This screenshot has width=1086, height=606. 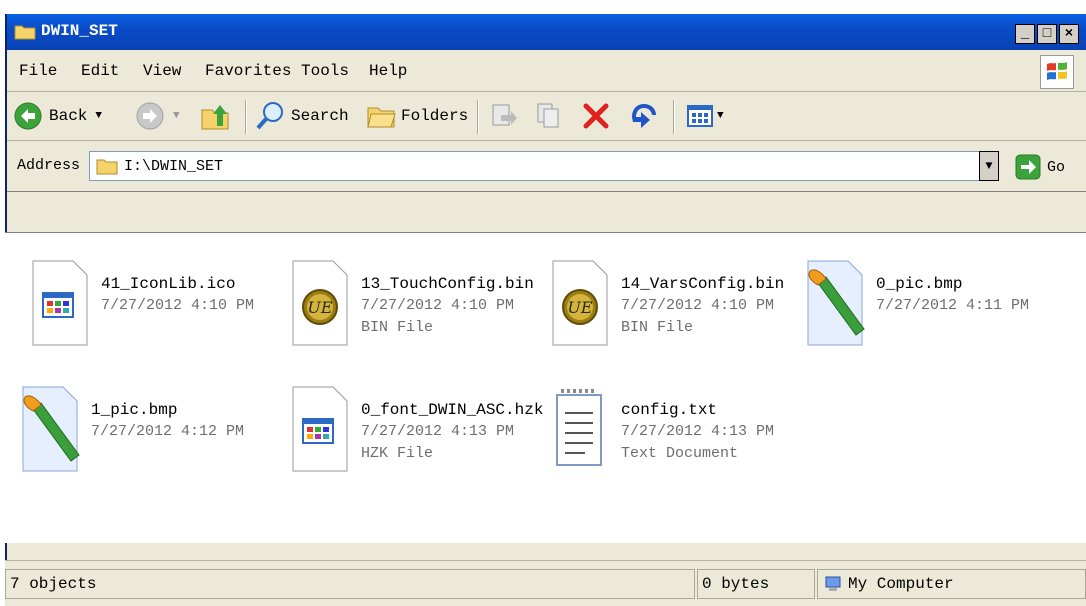 What do you see at coordinates (320, 116) in the screenshot?
I see `search-label: Search` at bounding box center [320, 116].